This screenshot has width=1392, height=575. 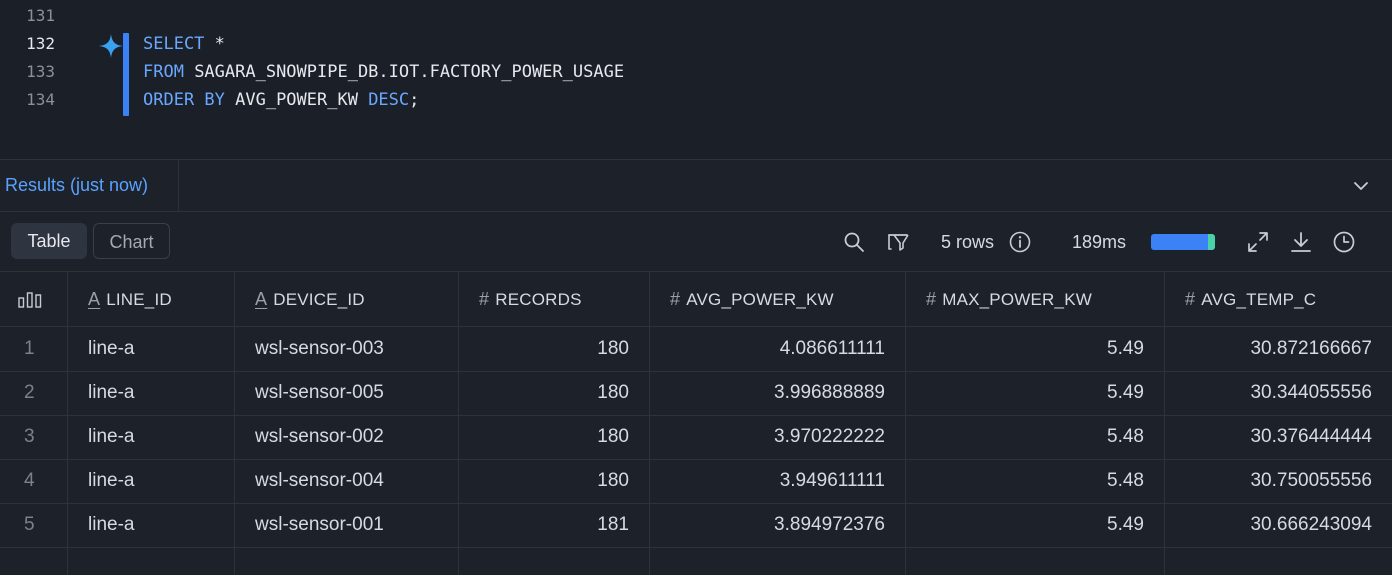 I want to click on code-text: ORDER BY AVG_POWER_KW DESC;, so click(x=281, y=100).